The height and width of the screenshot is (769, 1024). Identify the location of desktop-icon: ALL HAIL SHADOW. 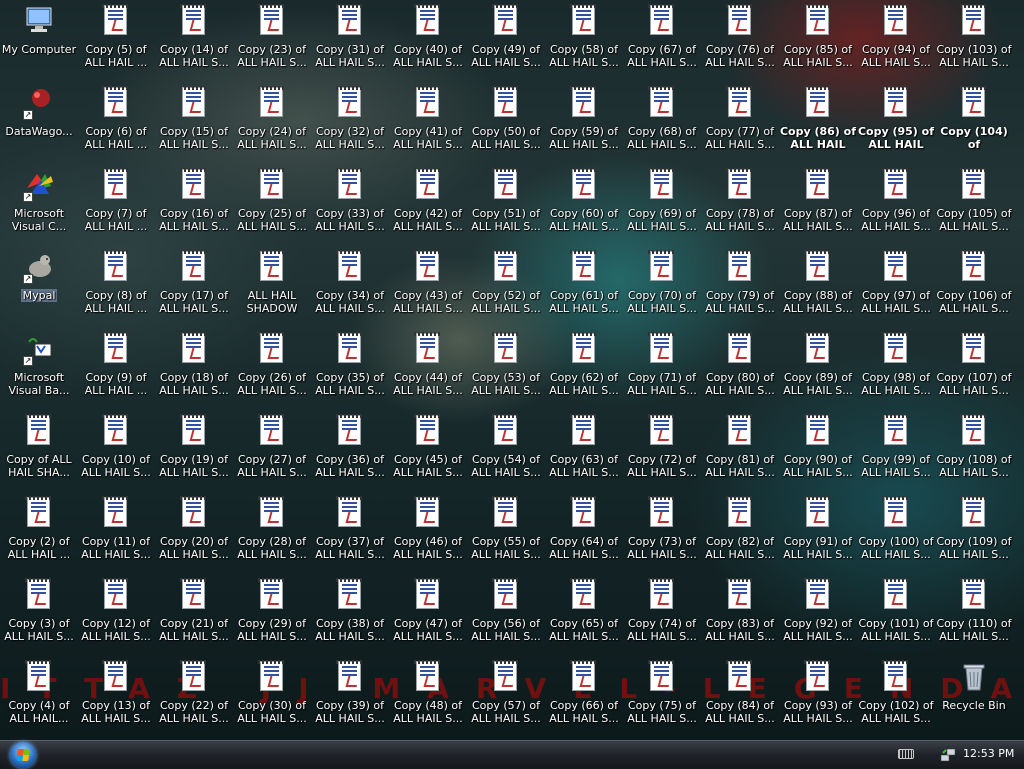
(272, 286).